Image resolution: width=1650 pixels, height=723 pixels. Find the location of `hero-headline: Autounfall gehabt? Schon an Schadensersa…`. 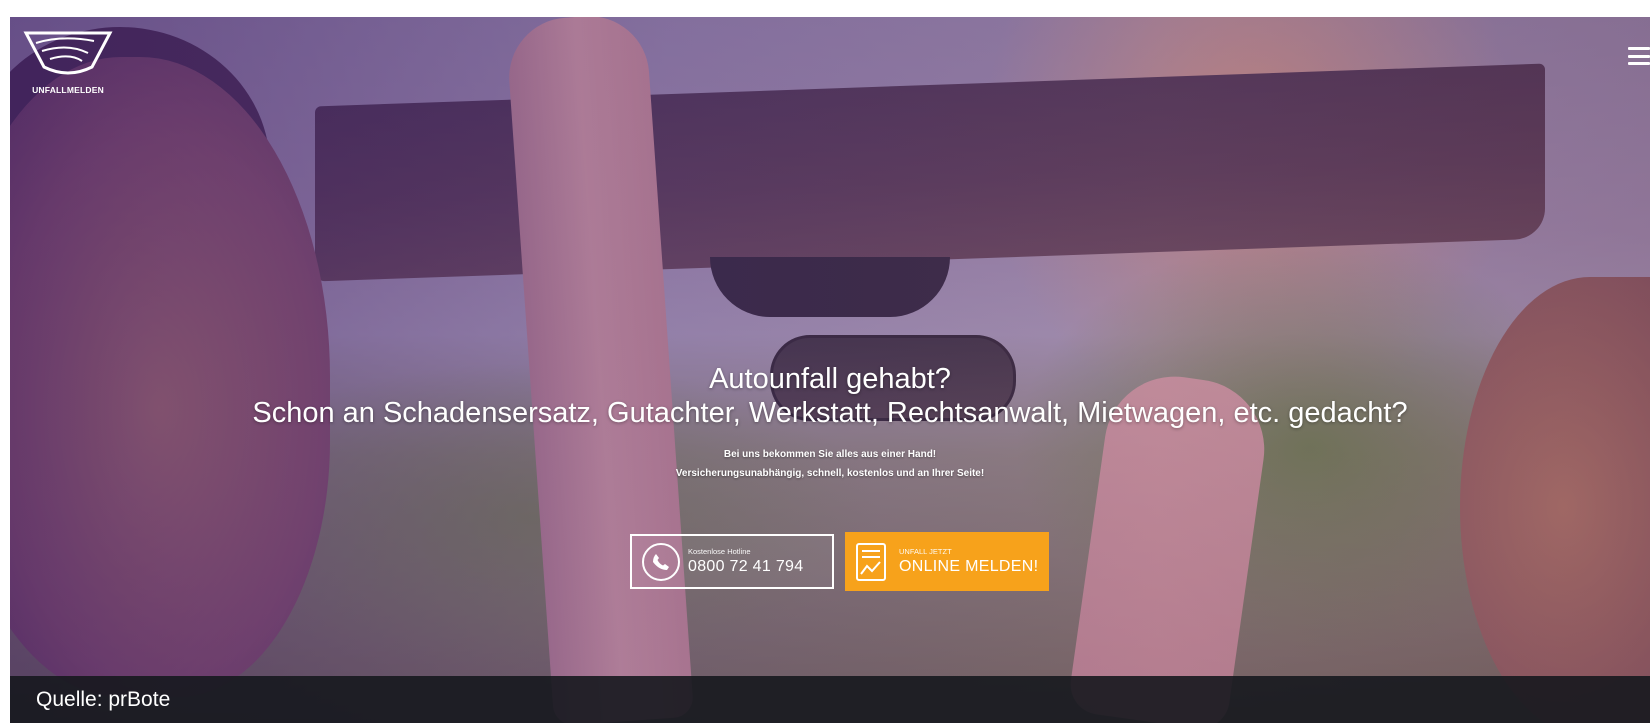

hero-headline: Autounfall gehabt? Schon an Schadensersa… is located at coordinates (830, 396).